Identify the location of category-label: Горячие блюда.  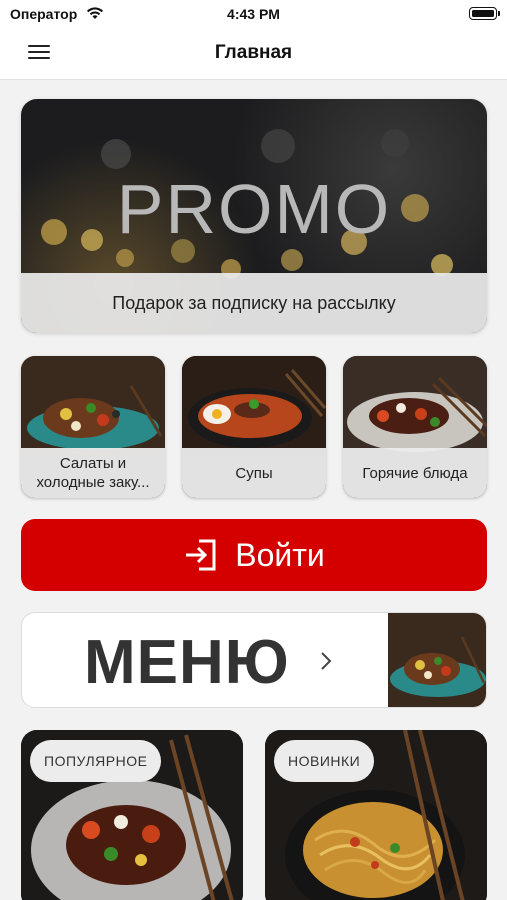
(415, 473).